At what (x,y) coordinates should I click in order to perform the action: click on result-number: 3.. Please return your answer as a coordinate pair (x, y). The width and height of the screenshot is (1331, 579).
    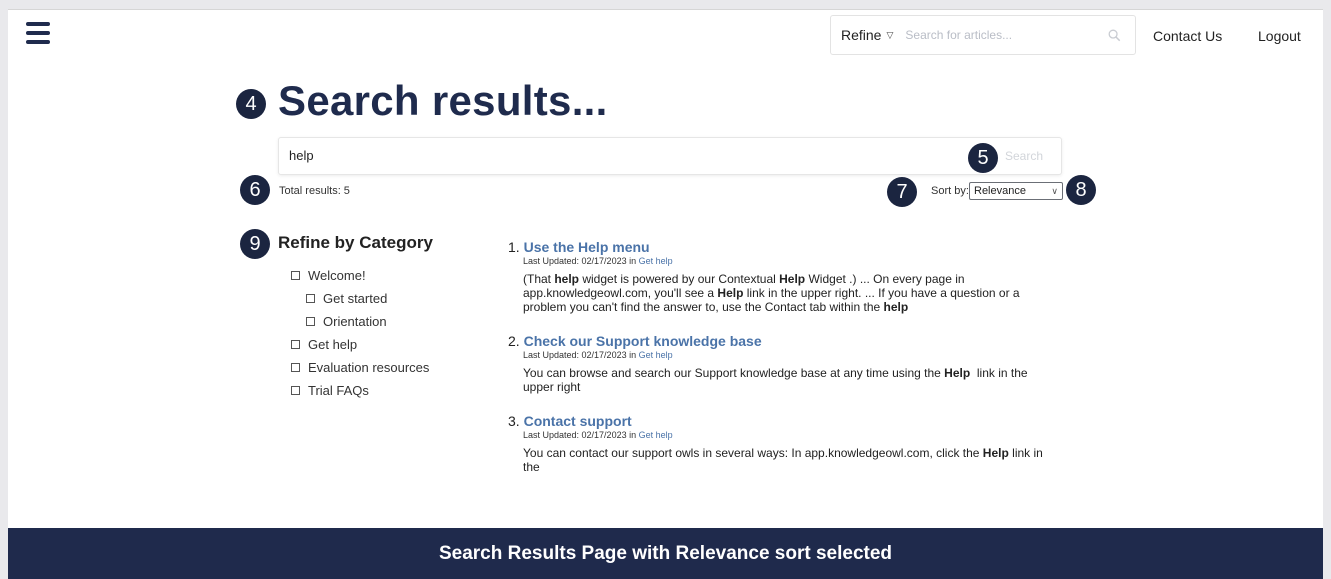
    Looking at the image, I should click on (514, 421).